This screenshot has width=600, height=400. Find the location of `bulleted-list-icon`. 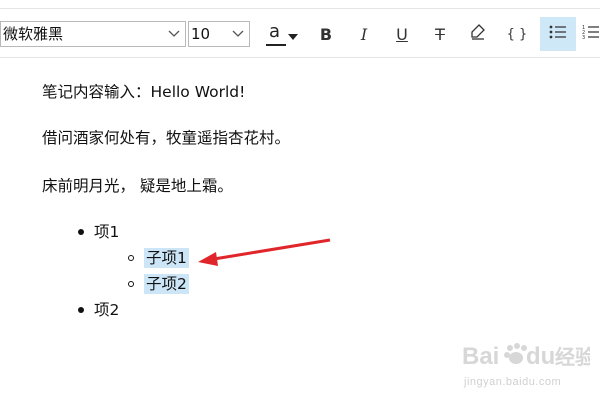

bulleted-list-icon is located at coordinates (558, 34).